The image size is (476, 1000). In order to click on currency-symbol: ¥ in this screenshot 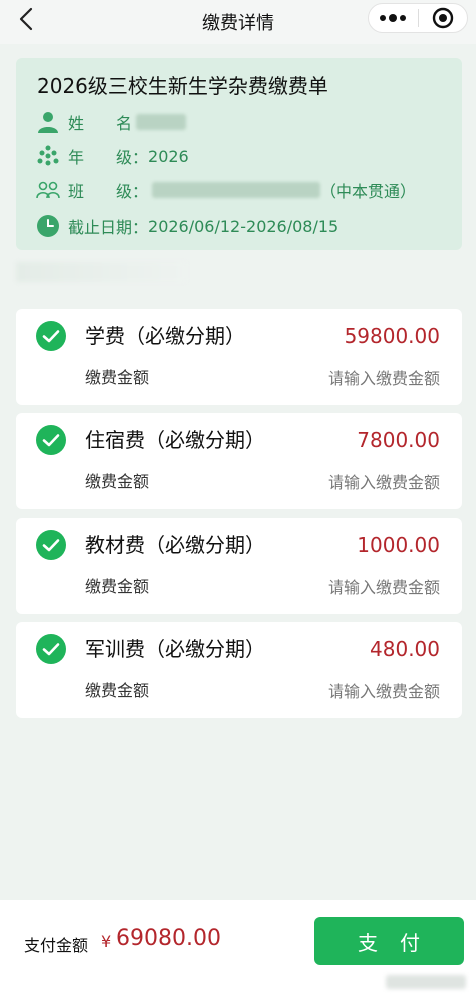, I will do `click(106, 941)`.